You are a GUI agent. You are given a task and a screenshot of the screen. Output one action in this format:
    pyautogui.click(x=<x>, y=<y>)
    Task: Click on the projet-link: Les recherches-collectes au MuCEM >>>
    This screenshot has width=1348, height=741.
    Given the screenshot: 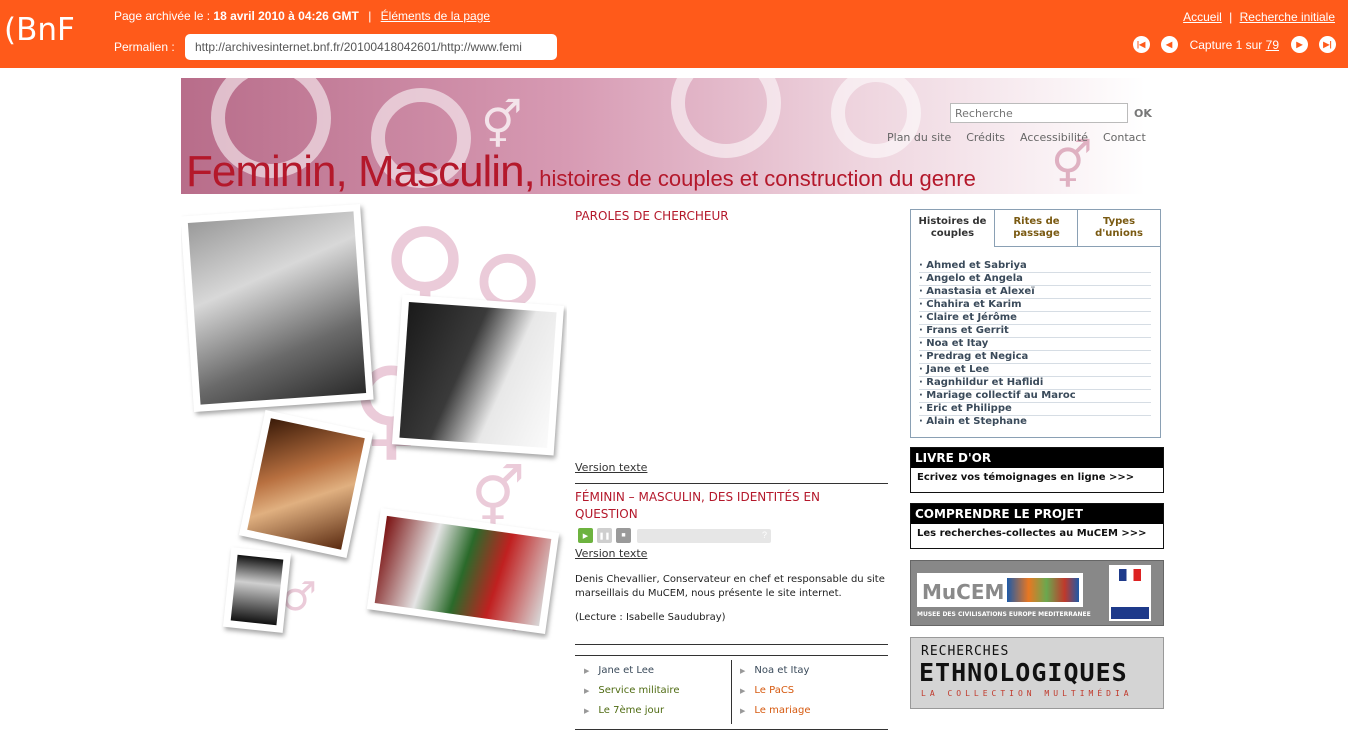 What is the action you would take?
    pyautogui.click(x=1037, y=533)
    